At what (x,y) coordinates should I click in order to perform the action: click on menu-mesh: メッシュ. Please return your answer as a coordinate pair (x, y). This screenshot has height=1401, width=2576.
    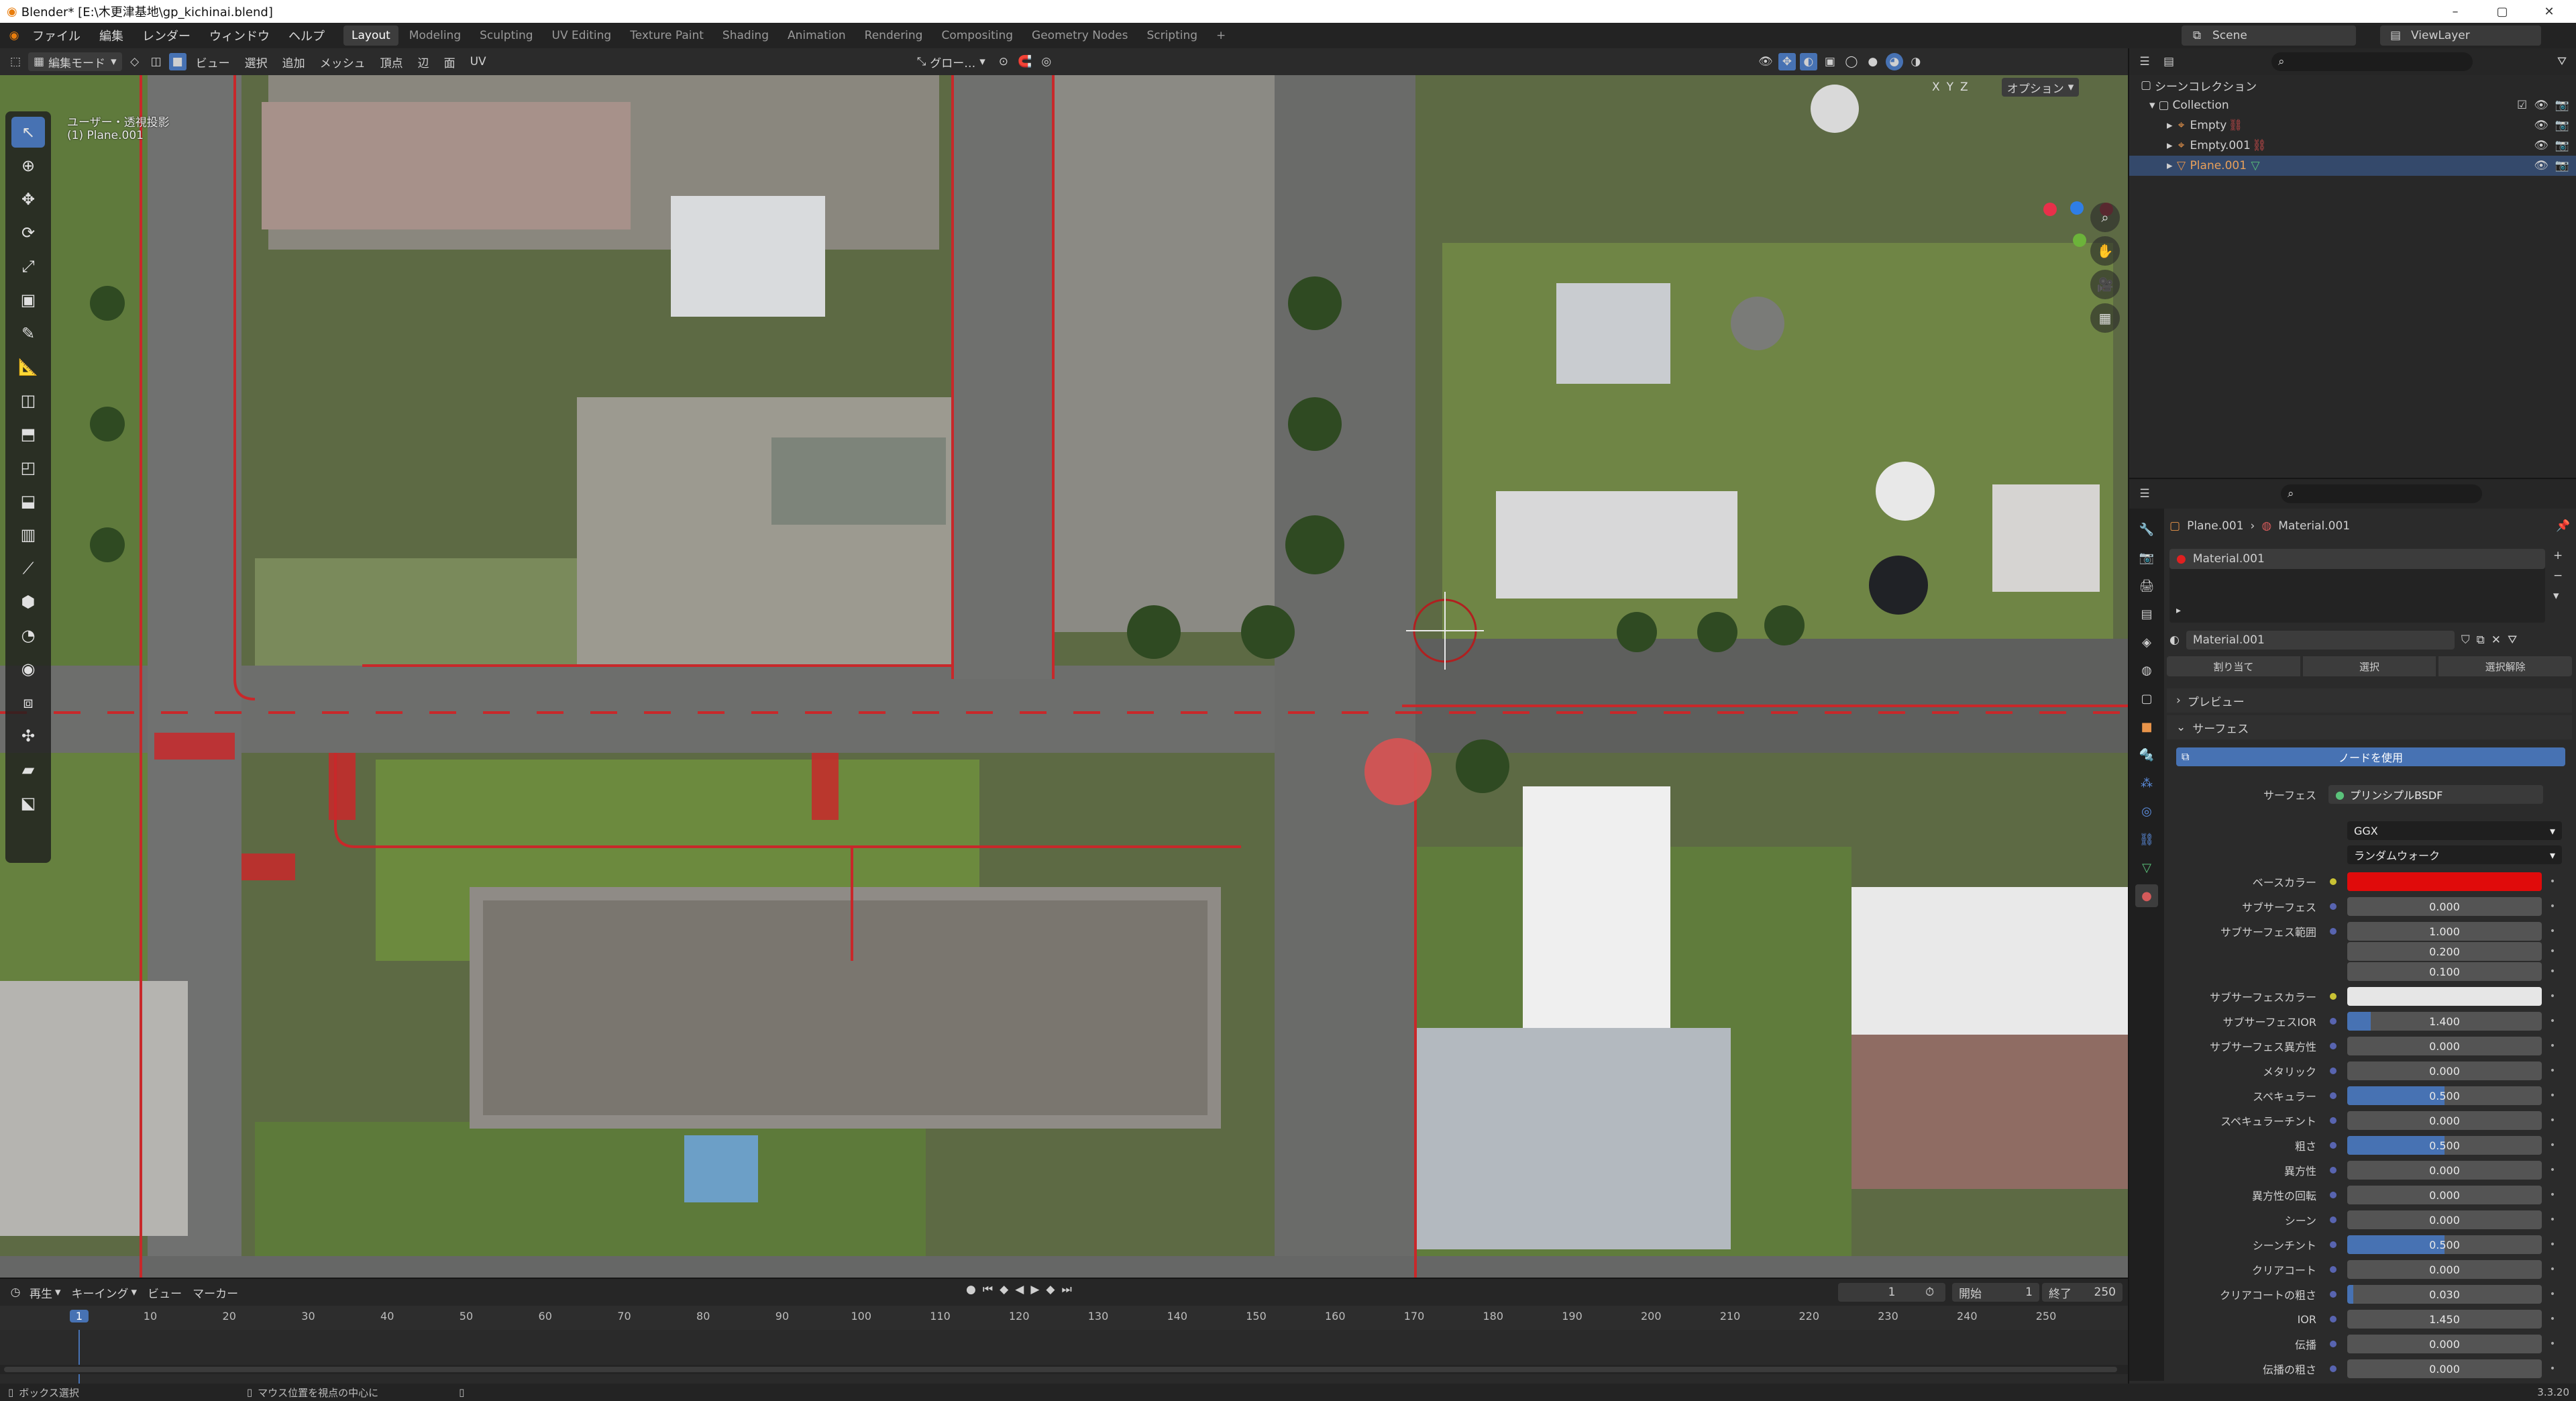
    Looking at the image, I should click on (343, 61).